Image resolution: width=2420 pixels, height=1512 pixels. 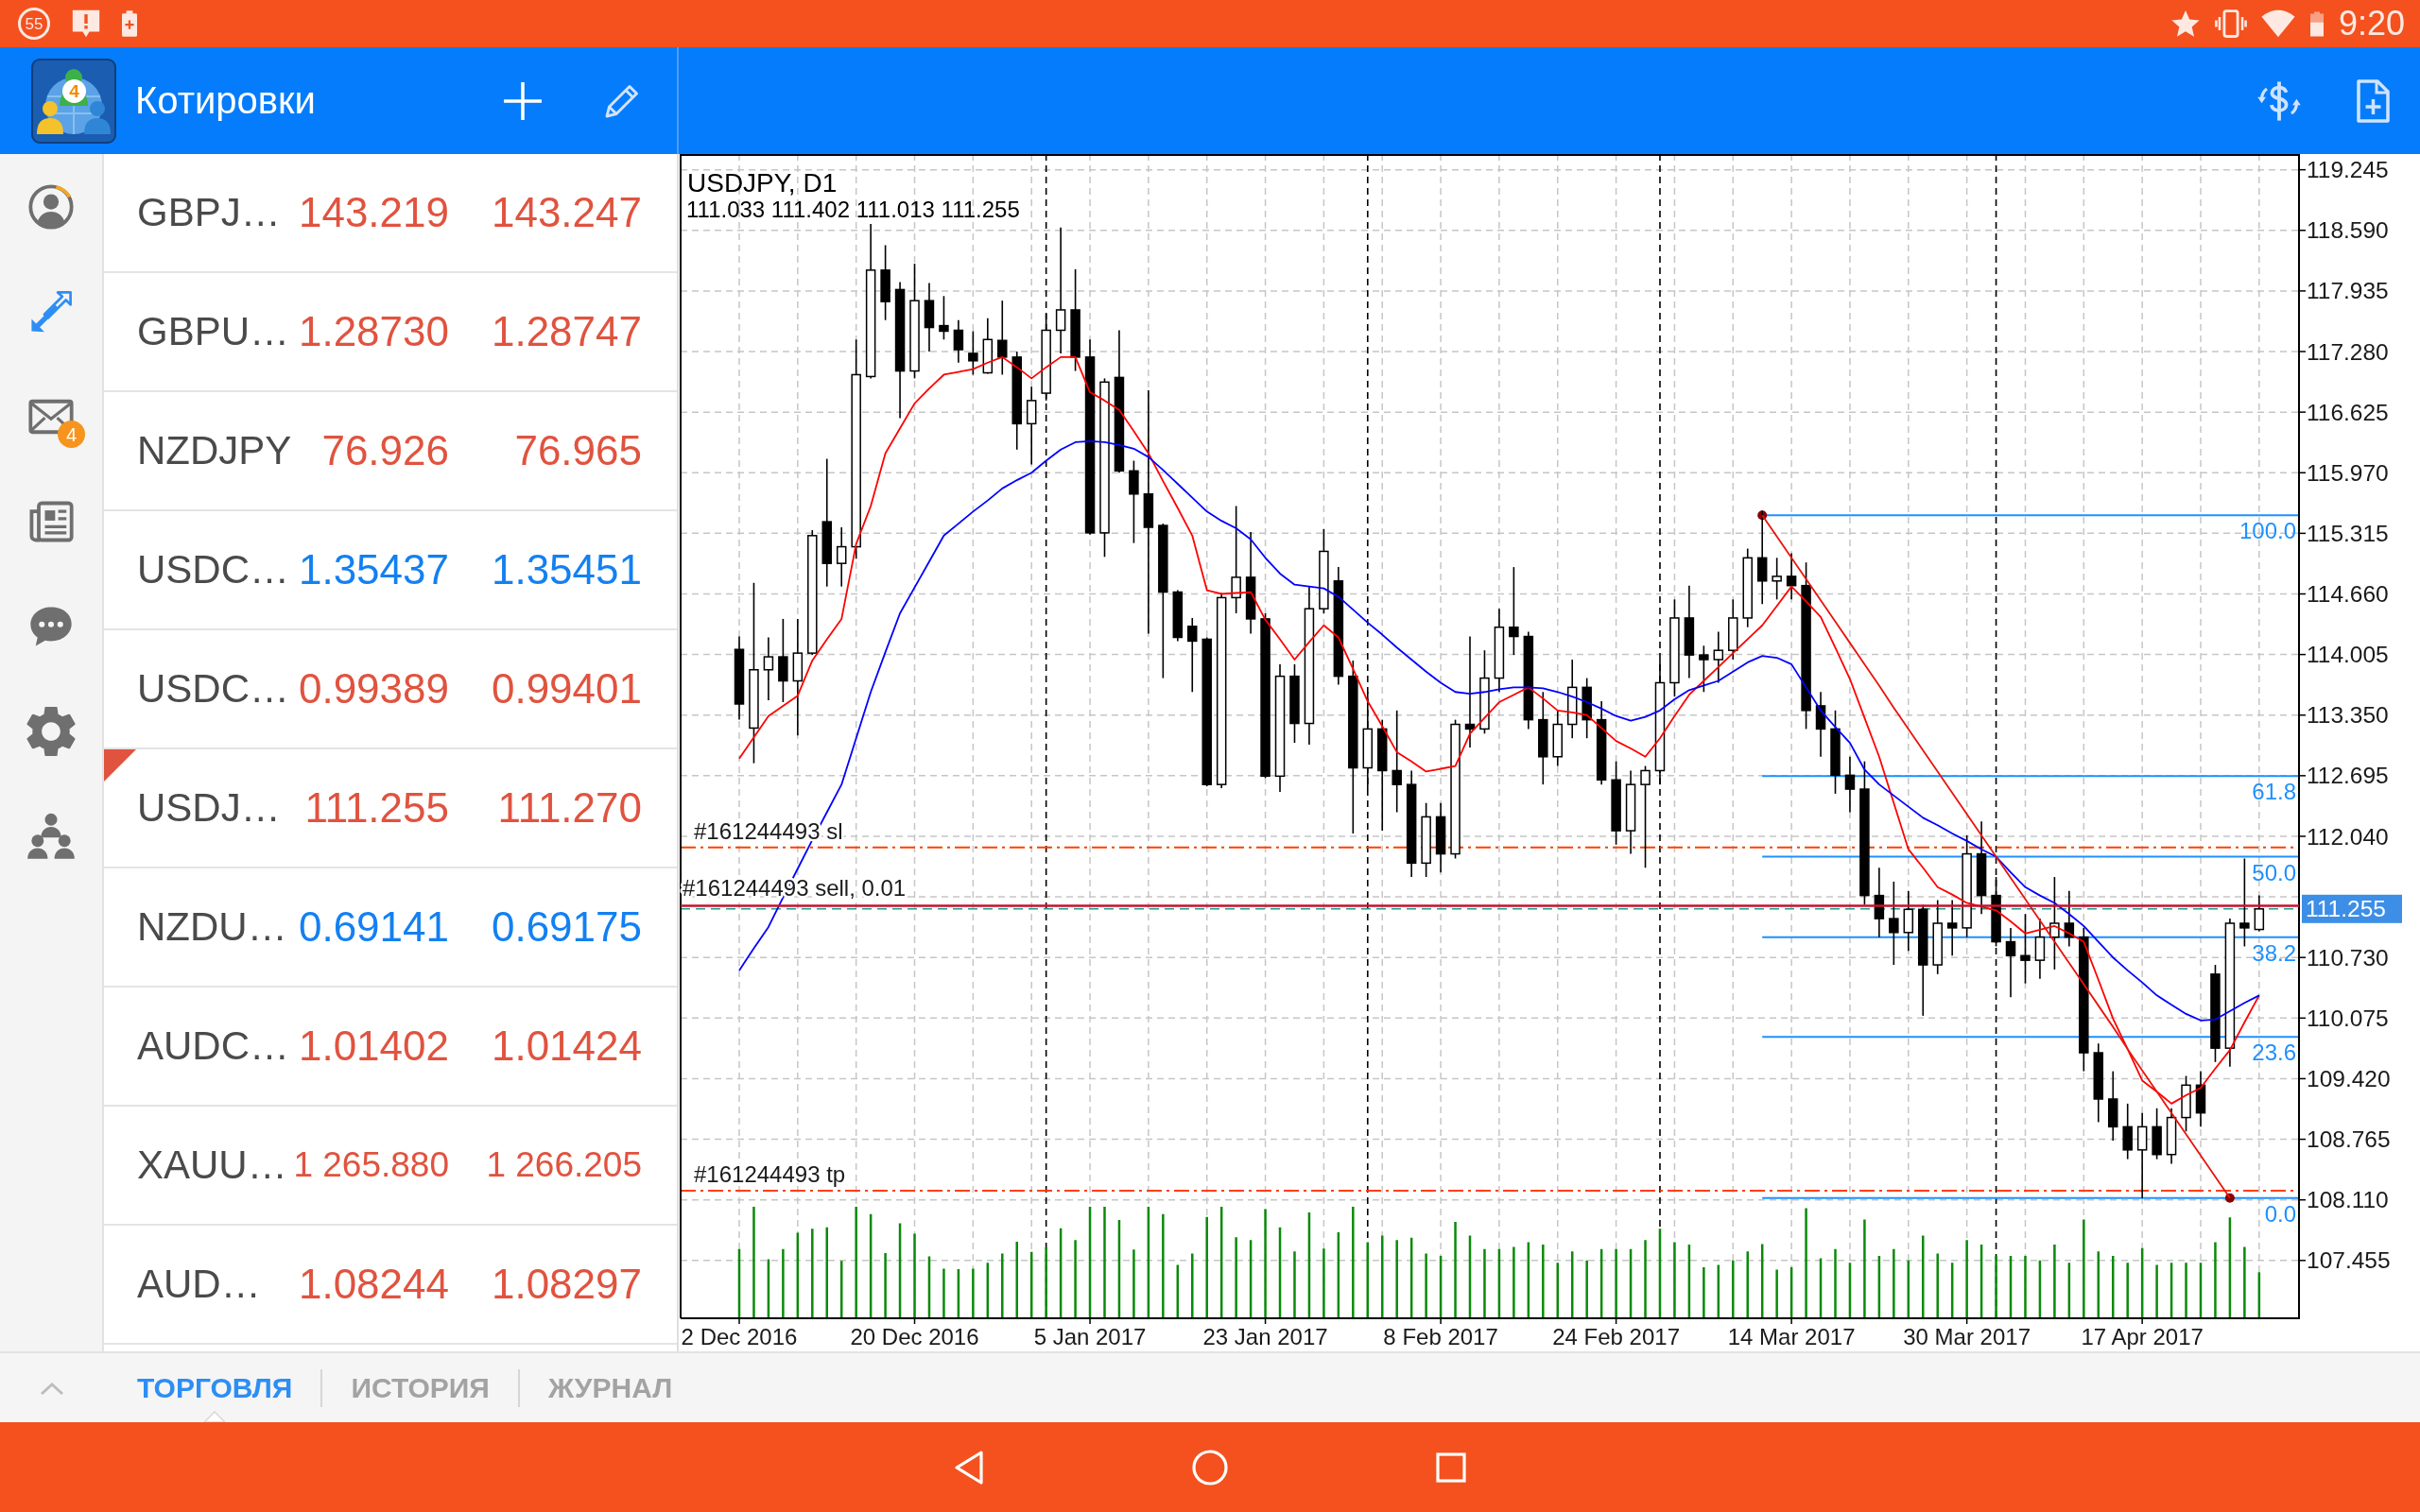 What do you see at coordinates (373, 331) in the screenshot?
I see `bid-price: 1.28730` at bounding box center [373, 331].